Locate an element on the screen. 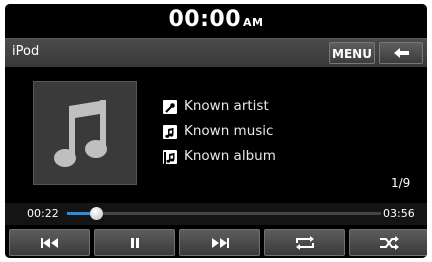 This screenshot has height=262, width=432. pause-icon is located at coordinates (134, 242).